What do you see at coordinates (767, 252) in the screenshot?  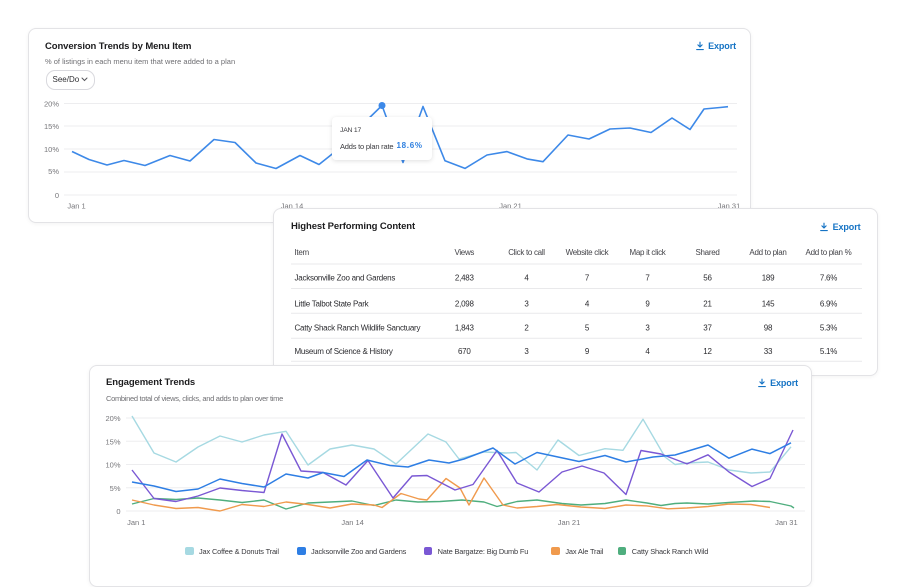 I see `svg-text: Add to plan` at bounding box center [767, 252].